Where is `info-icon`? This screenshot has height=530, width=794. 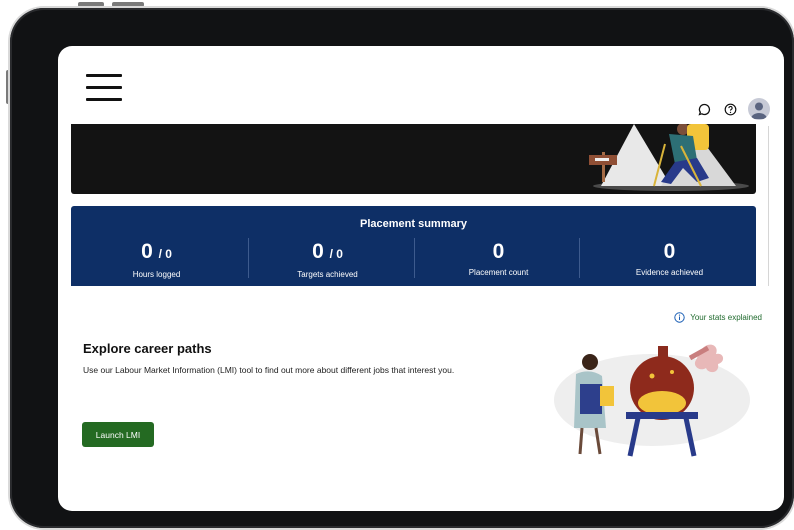 info-icon is located at coordinates (679, 317).